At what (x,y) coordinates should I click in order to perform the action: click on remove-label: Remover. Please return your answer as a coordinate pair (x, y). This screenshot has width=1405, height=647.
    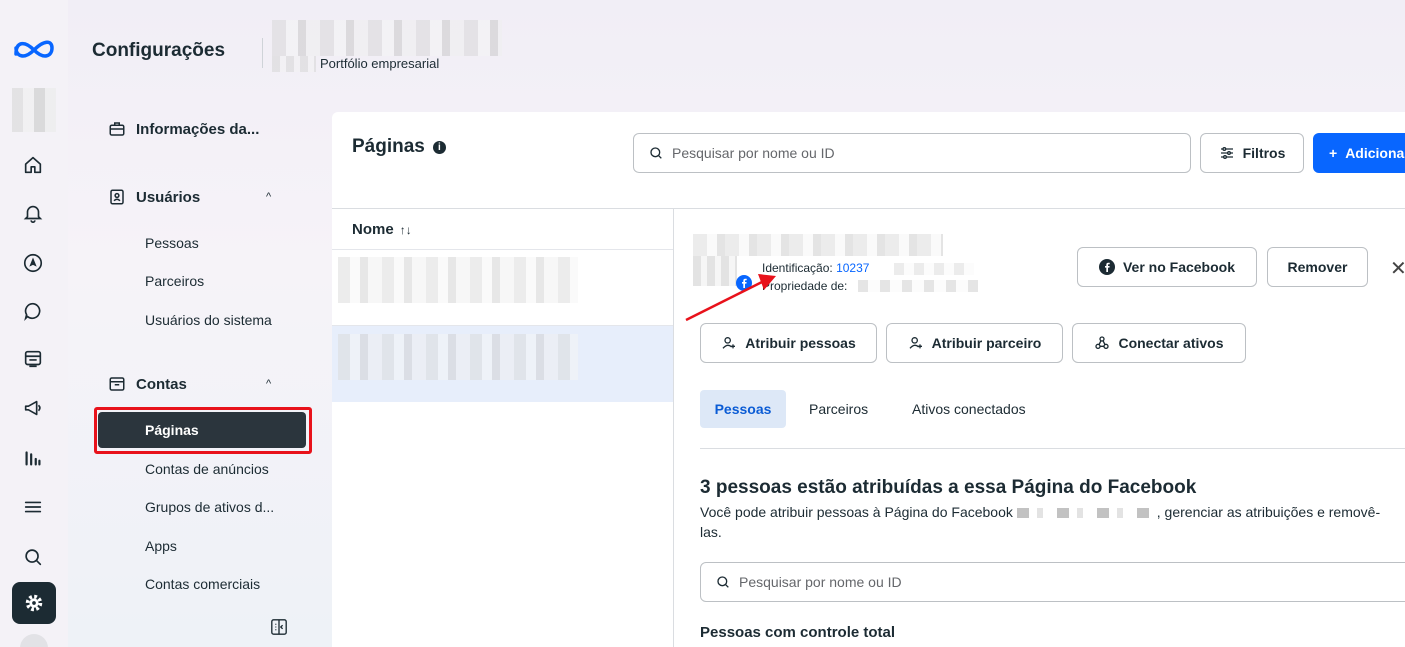
    Looking at the image, I should click on (1317, 267).